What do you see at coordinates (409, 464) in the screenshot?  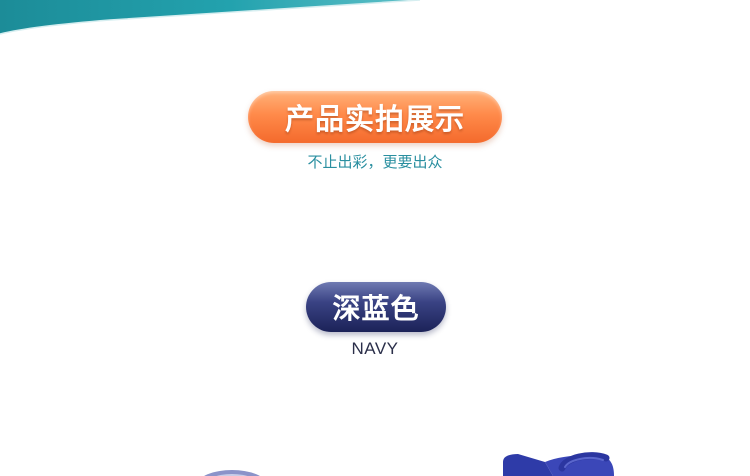 I see `product-photo-partial` at bounding box center [409, 464].